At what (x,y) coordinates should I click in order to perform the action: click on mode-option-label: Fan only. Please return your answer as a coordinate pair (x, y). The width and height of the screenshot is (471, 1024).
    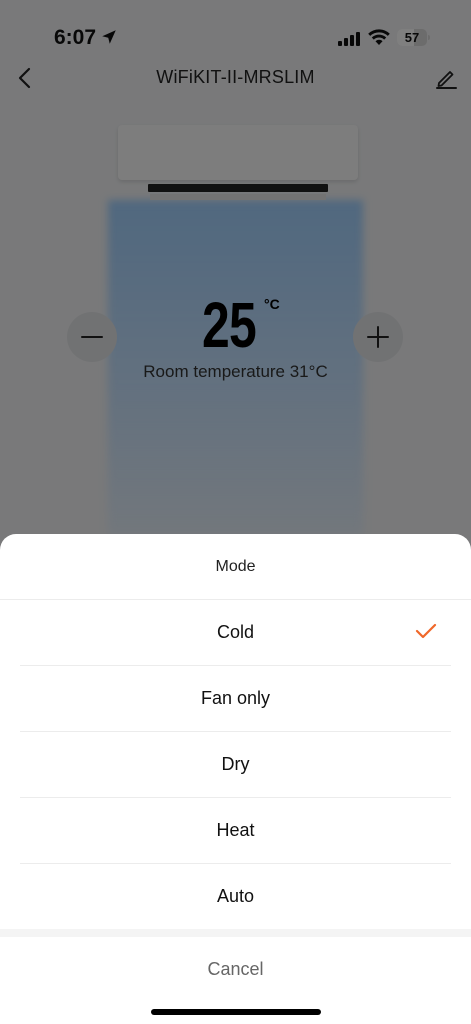
    Looking at the image, I should click on (235, 698).